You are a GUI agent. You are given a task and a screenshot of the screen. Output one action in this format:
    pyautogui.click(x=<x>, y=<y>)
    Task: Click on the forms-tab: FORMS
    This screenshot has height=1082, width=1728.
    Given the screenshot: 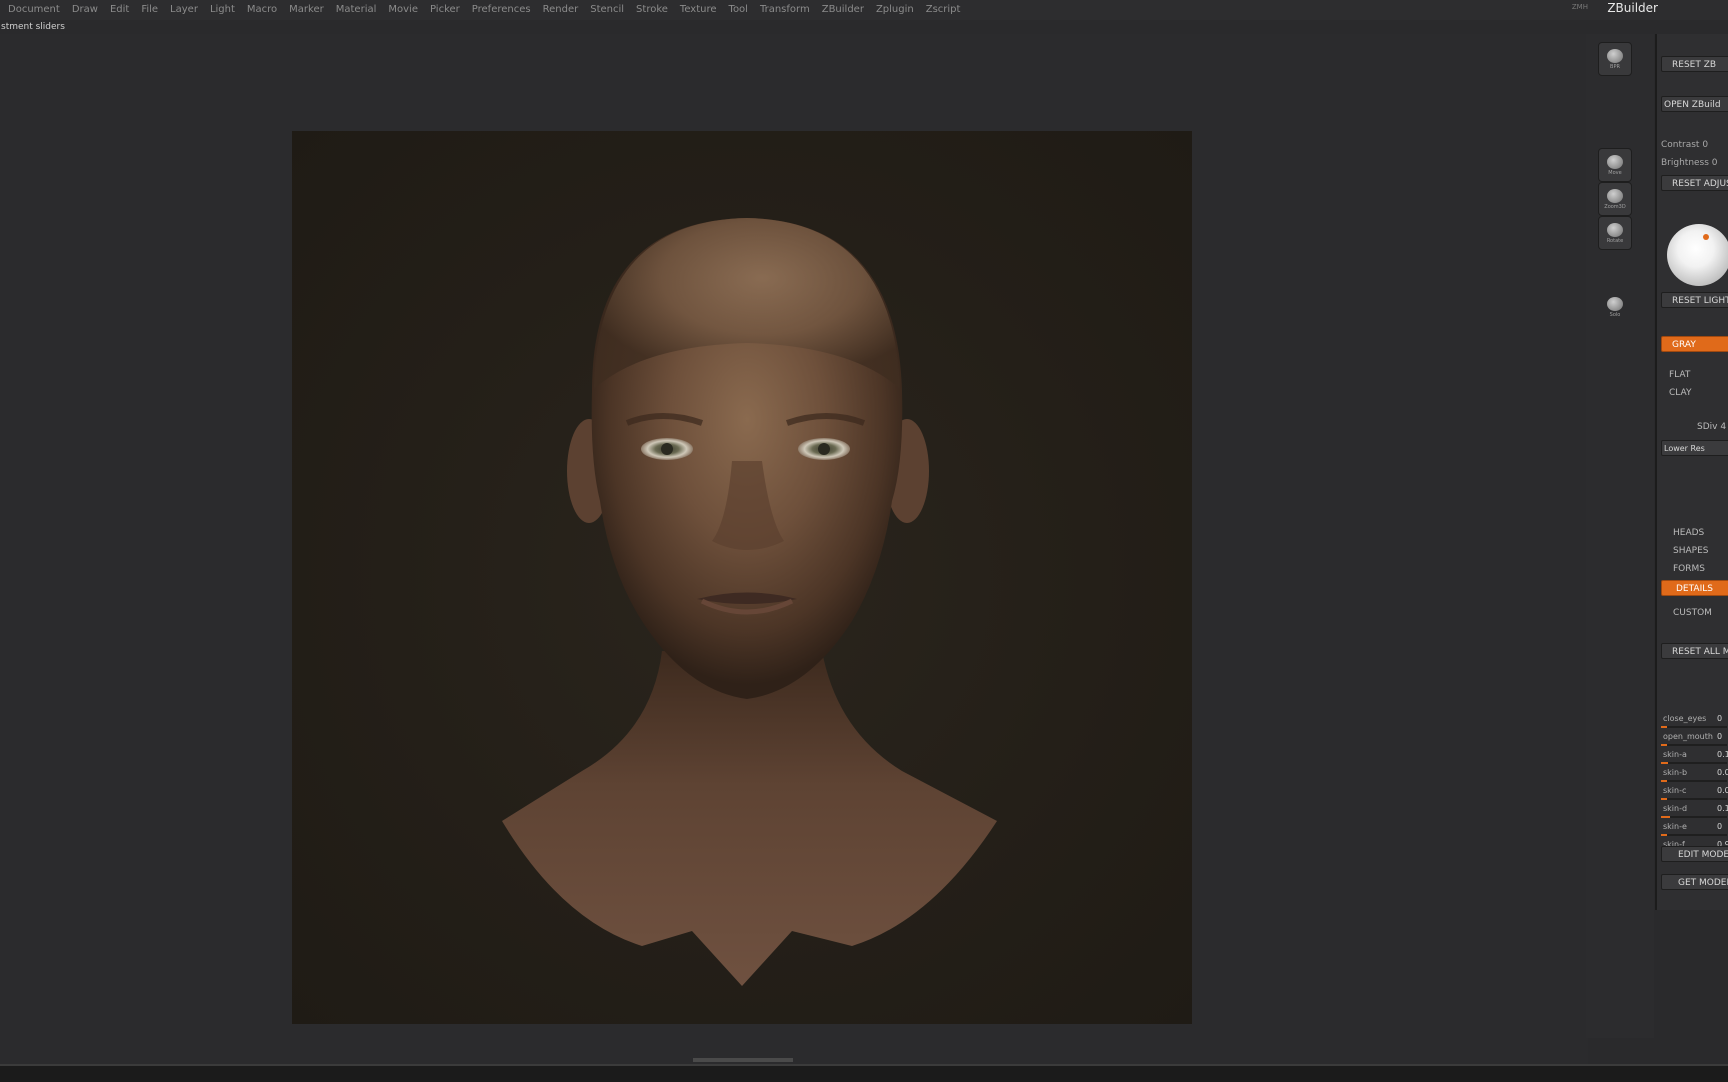 What is the action you would take?
    pyautogui.click(x=1689, y=569)
    